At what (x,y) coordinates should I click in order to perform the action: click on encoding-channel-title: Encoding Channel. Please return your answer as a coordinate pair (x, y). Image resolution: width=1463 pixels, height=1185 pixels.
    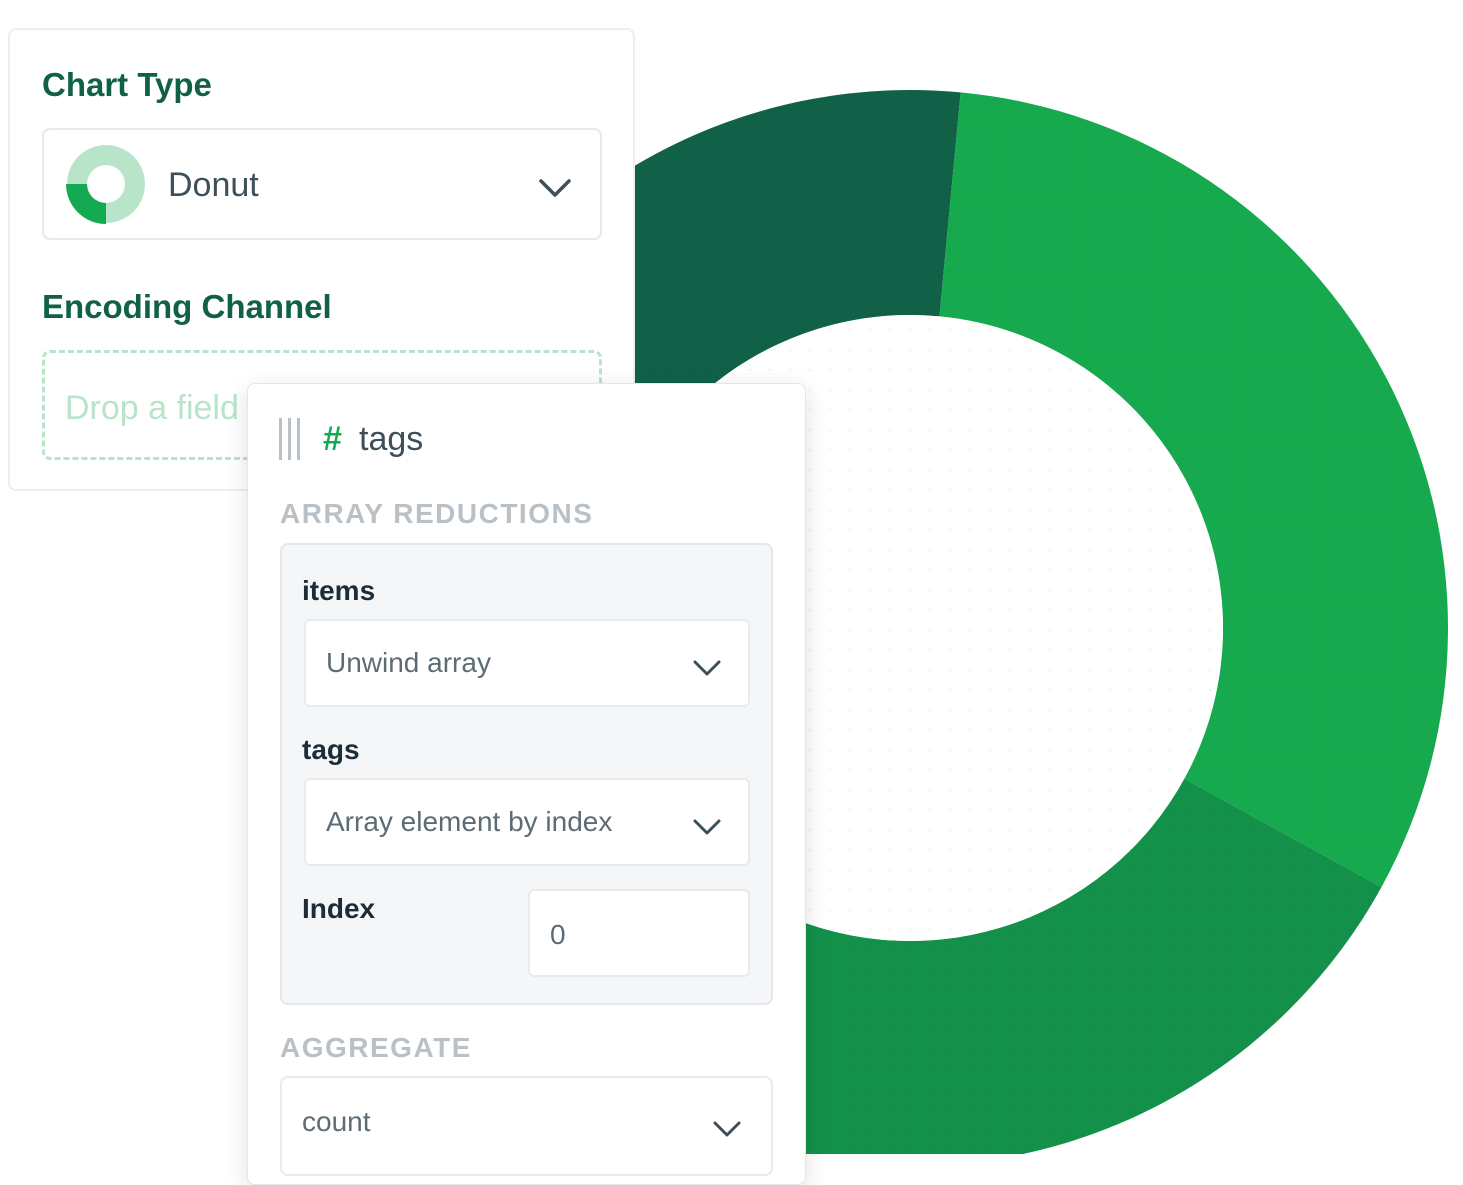
    Looking at the image, I should click on (187, 306).